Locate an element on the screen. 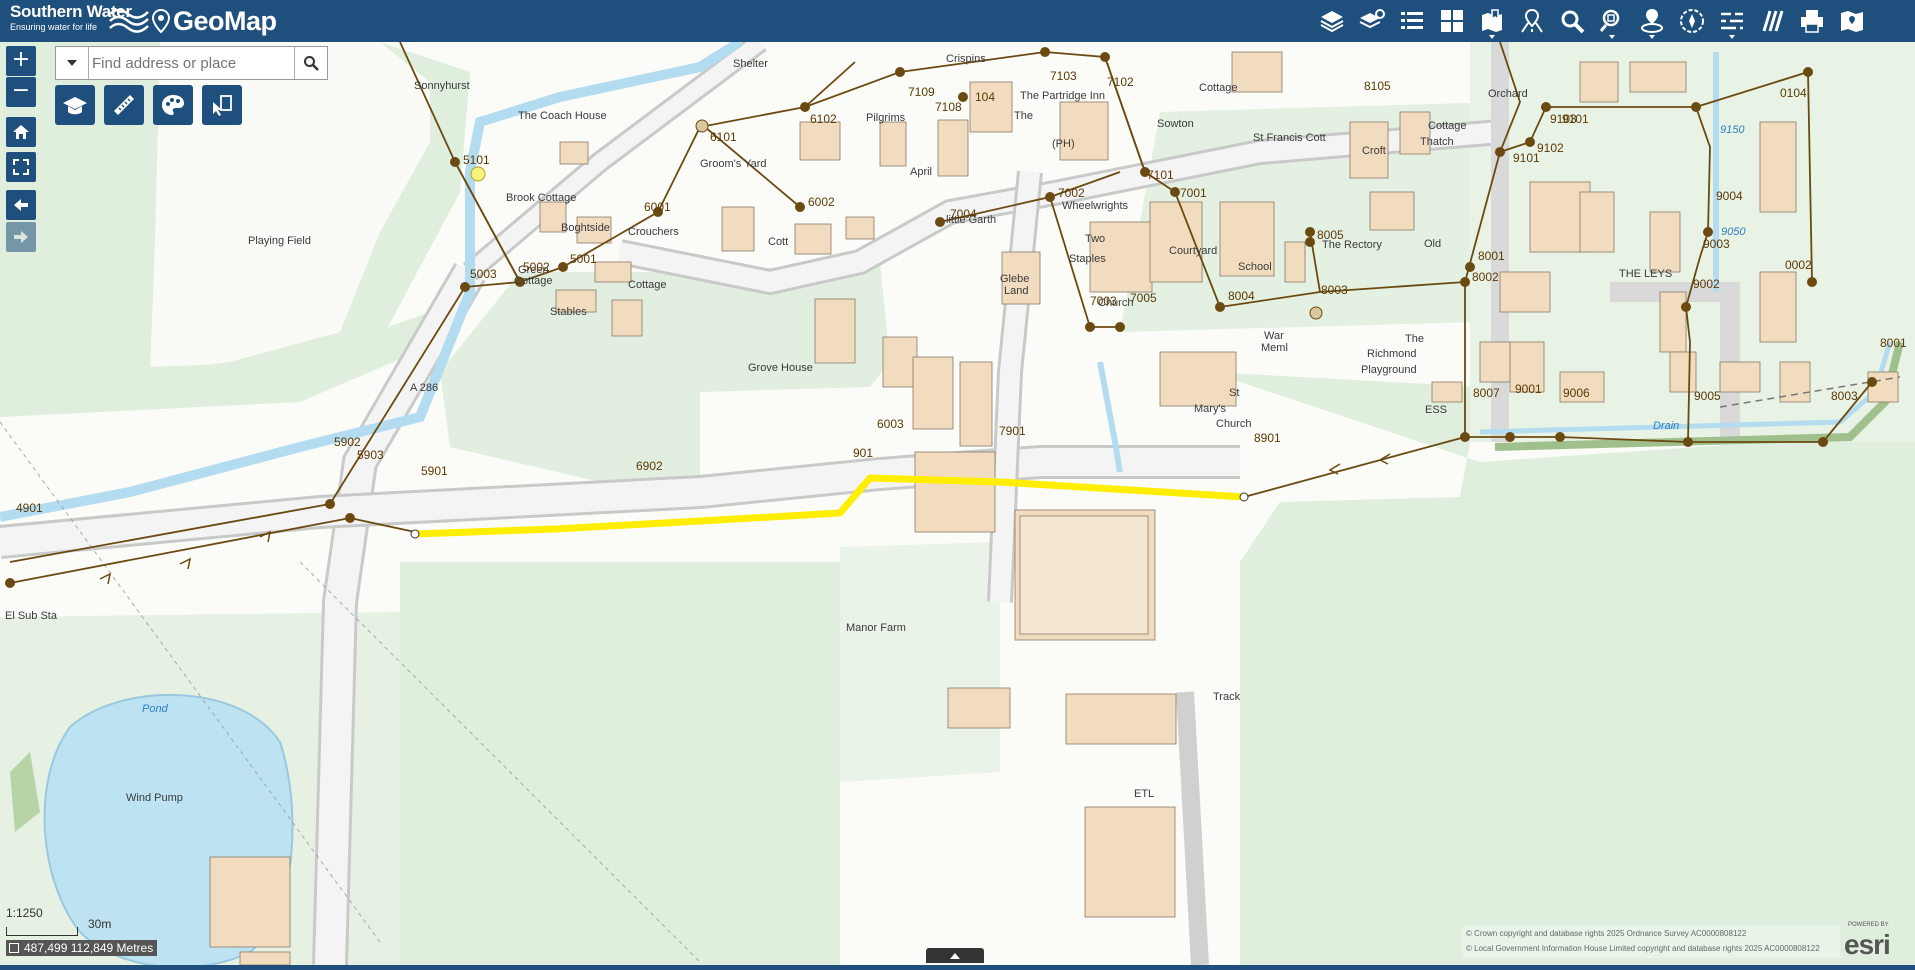 The height and width of the screenshot is (970, 1915). location-icon is located at coordinates (1652, 21).